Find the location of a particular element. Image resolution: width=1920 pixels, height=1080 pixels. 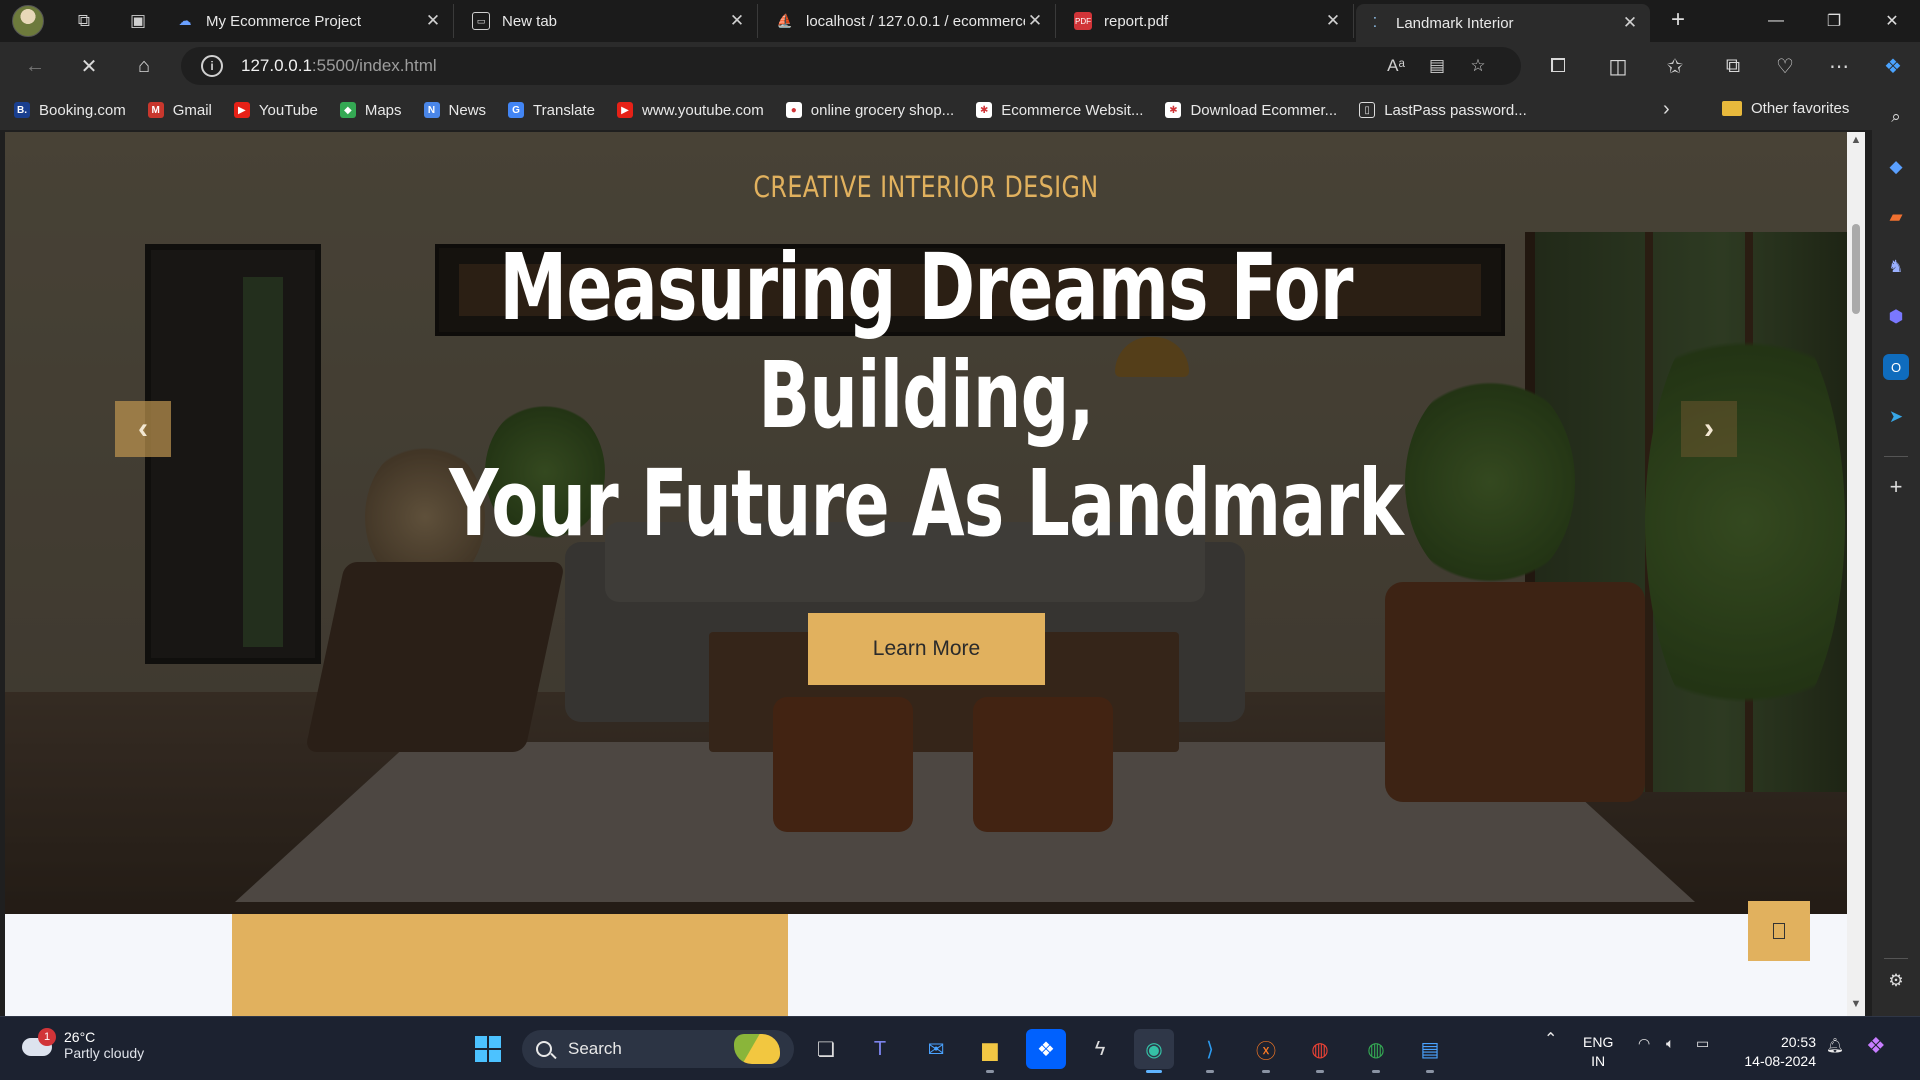

tab-report-pdf: PDF report.pdf ✕ is located at coordinates (1209, 21).